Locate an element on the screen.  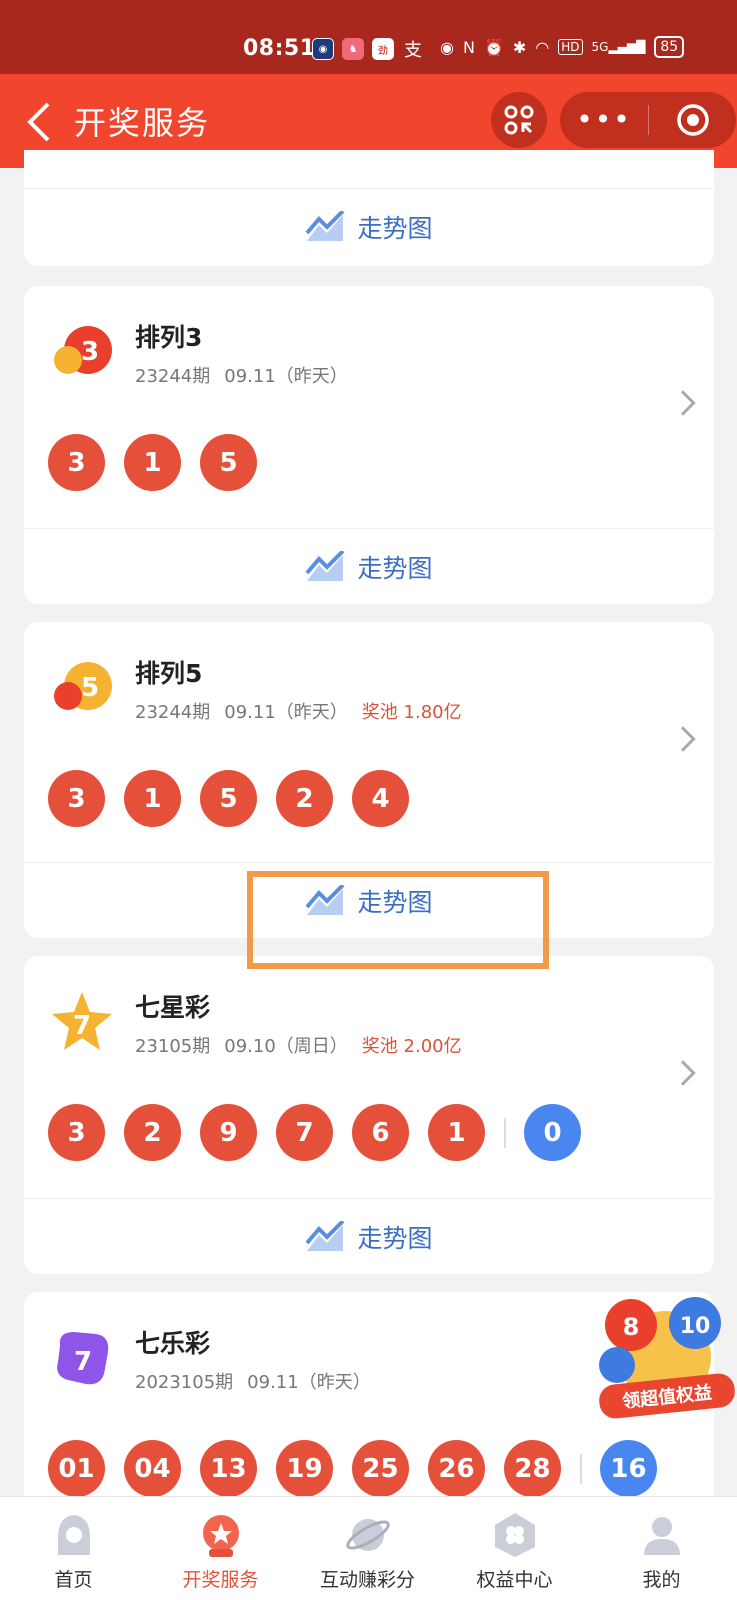
pailie3-logo-icon: 3 is located at coordinates (83, 350).